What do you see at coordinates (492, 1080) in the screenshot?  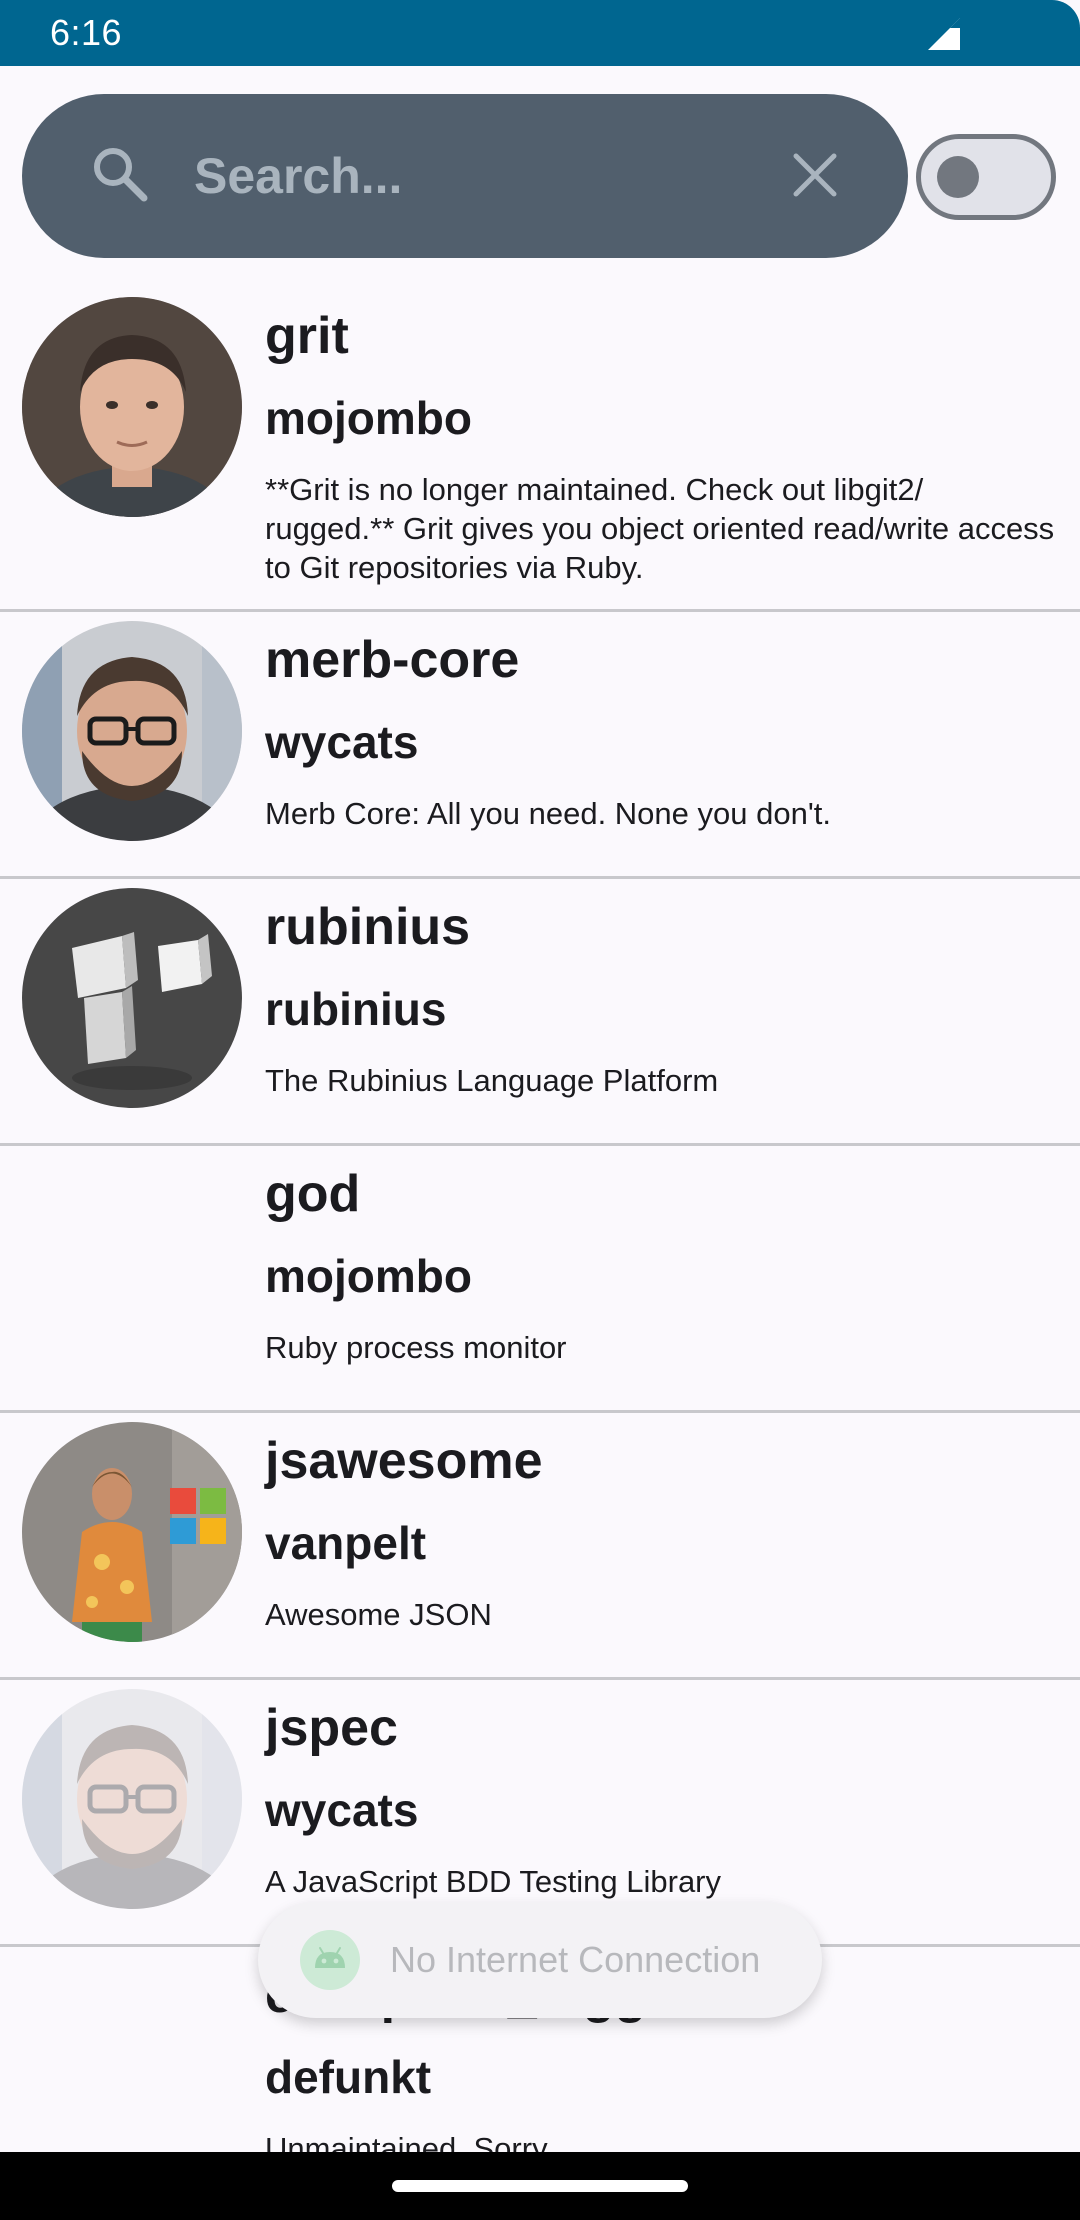 I see `repo-description: The Rubinius Language Platform` at bounding box center [492, 1080].